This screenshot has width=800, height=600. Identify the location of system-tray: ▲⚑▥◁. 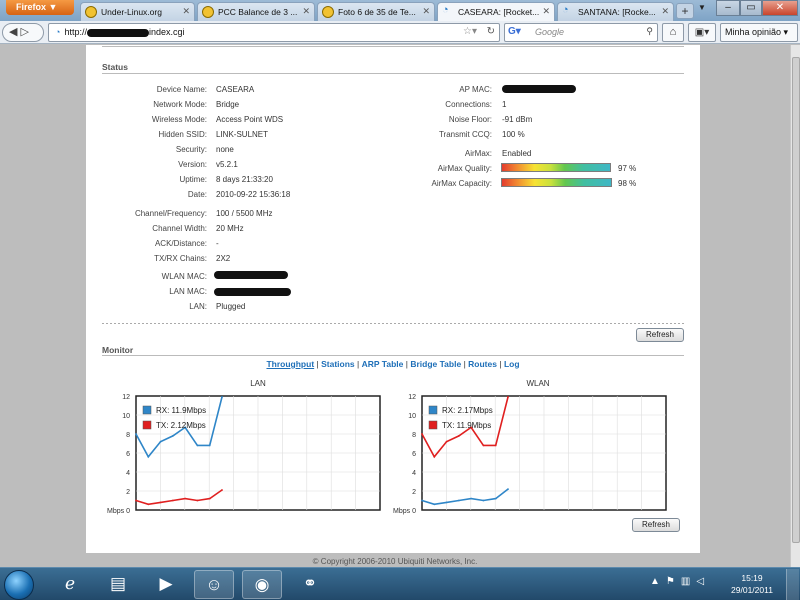
(680, 581).